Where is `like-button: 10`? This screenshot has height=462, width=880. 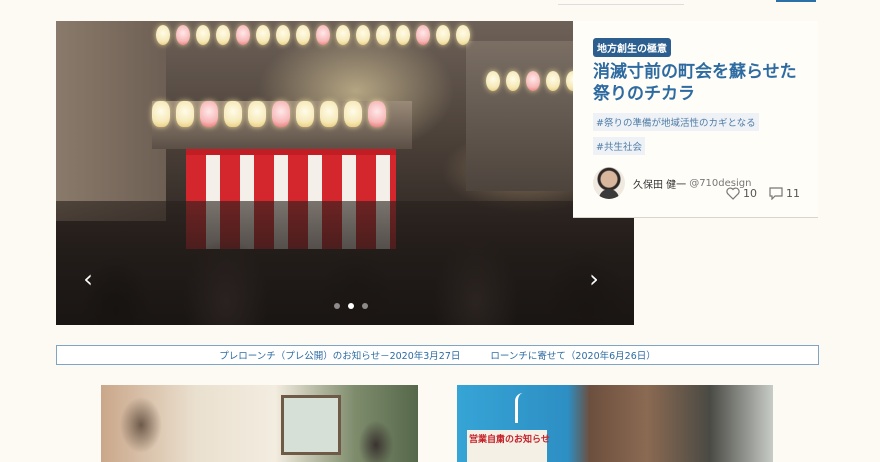 like-button: 10 is located at coordinates (741, 193).